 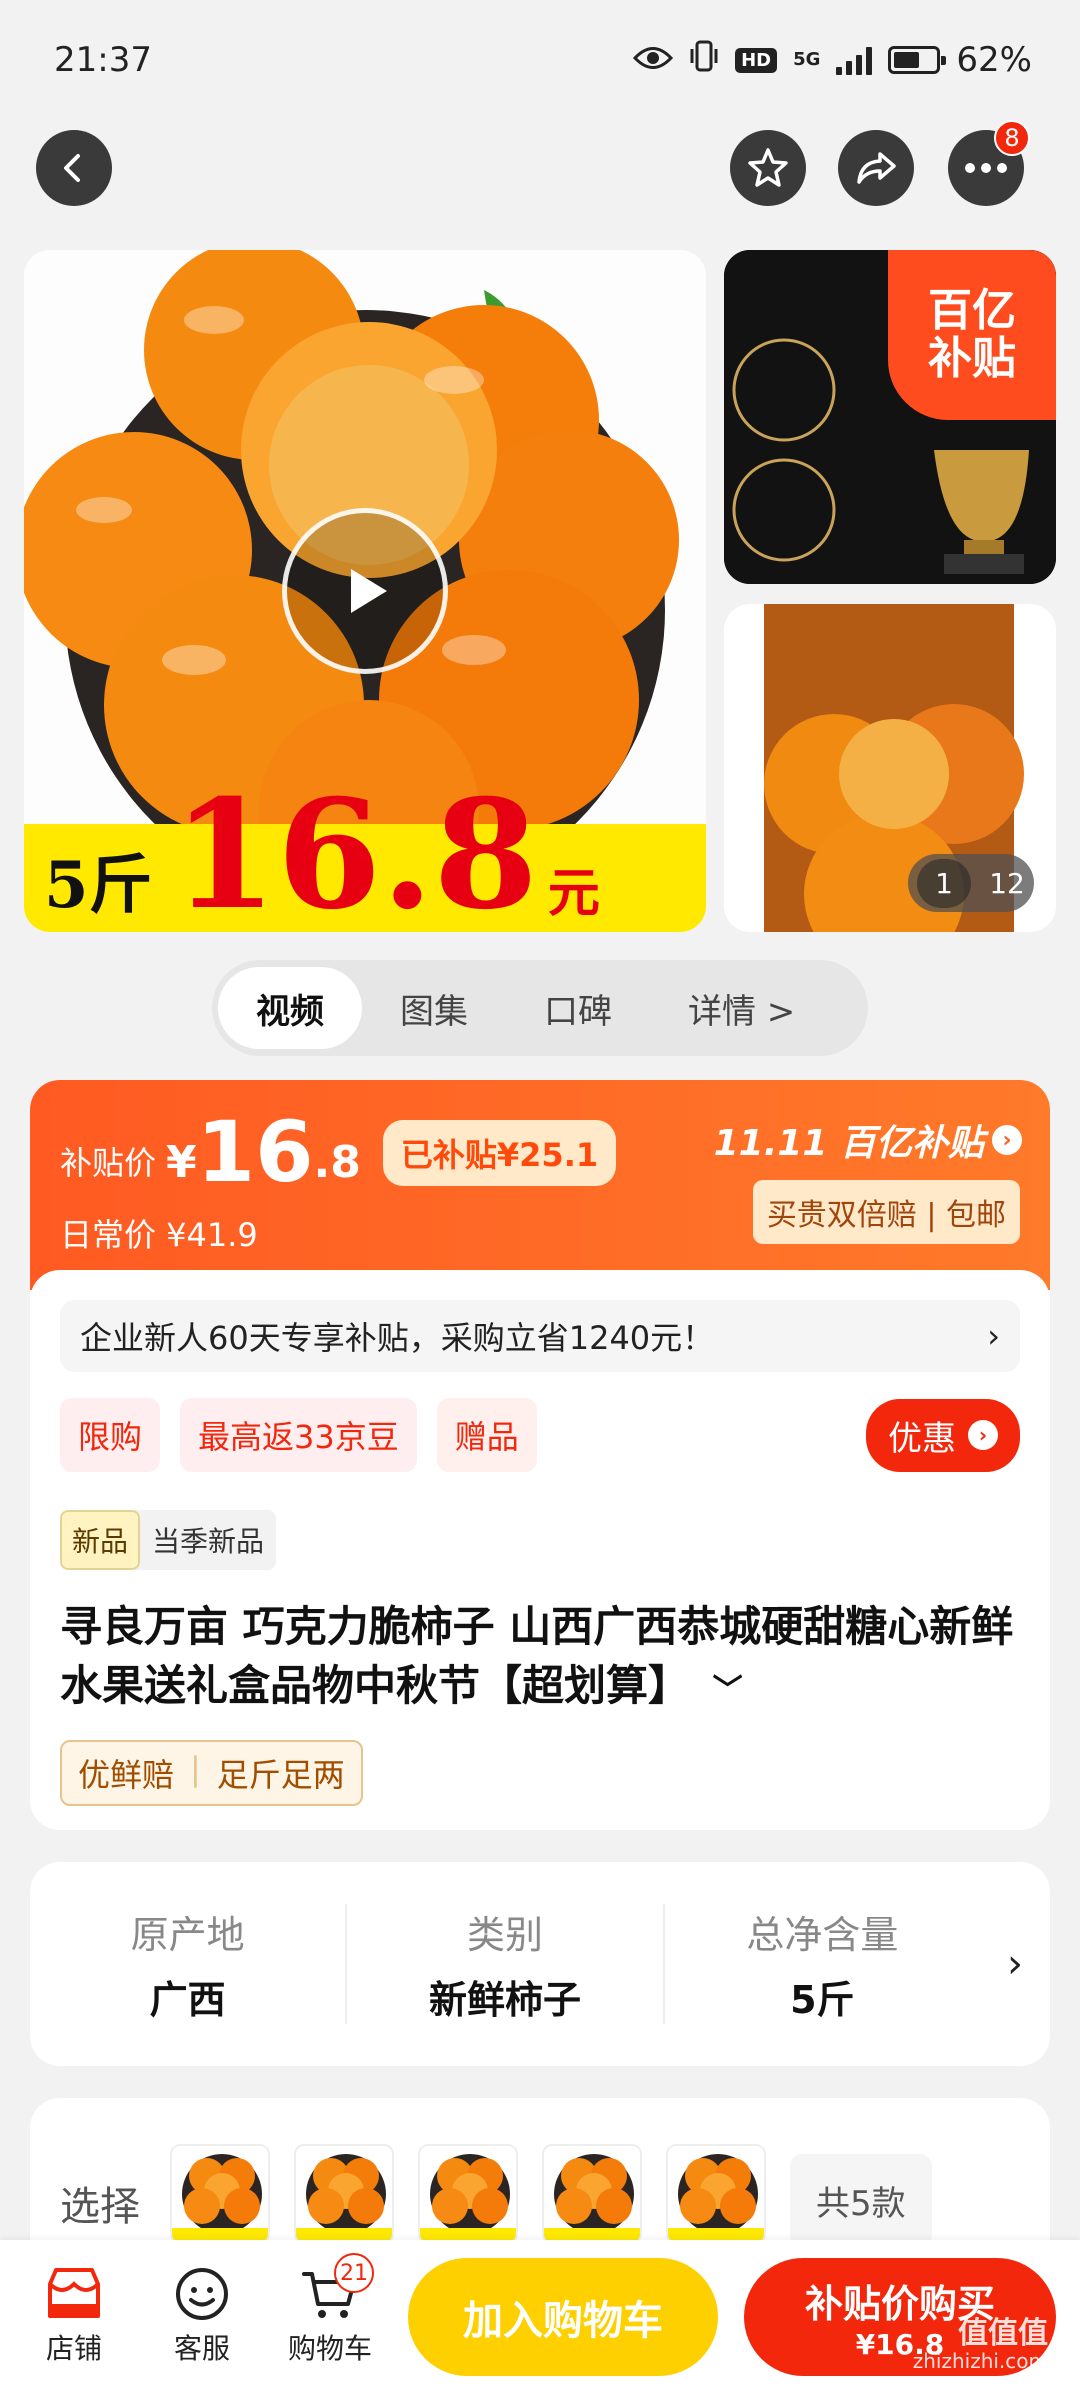 I want to click on tab-video: 视频, so click(x=290, y=1008).